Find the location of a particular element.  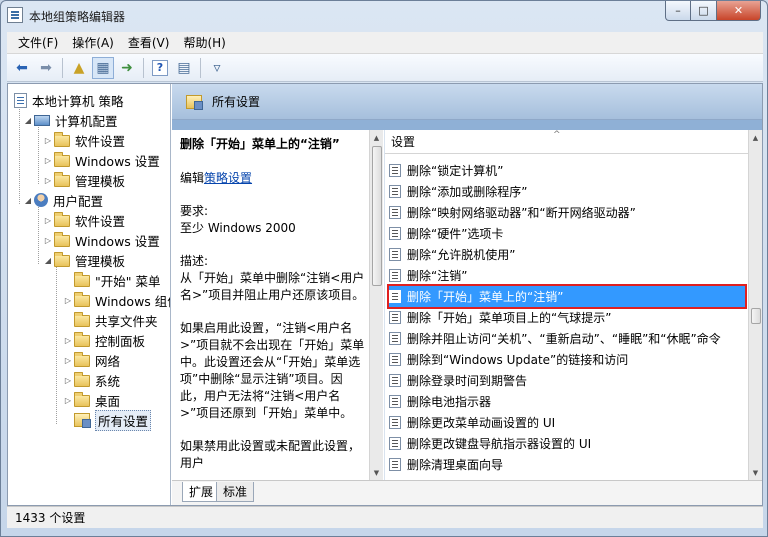

setting-row: 删除清理桌面向导 is located at coordinates (567, 464).